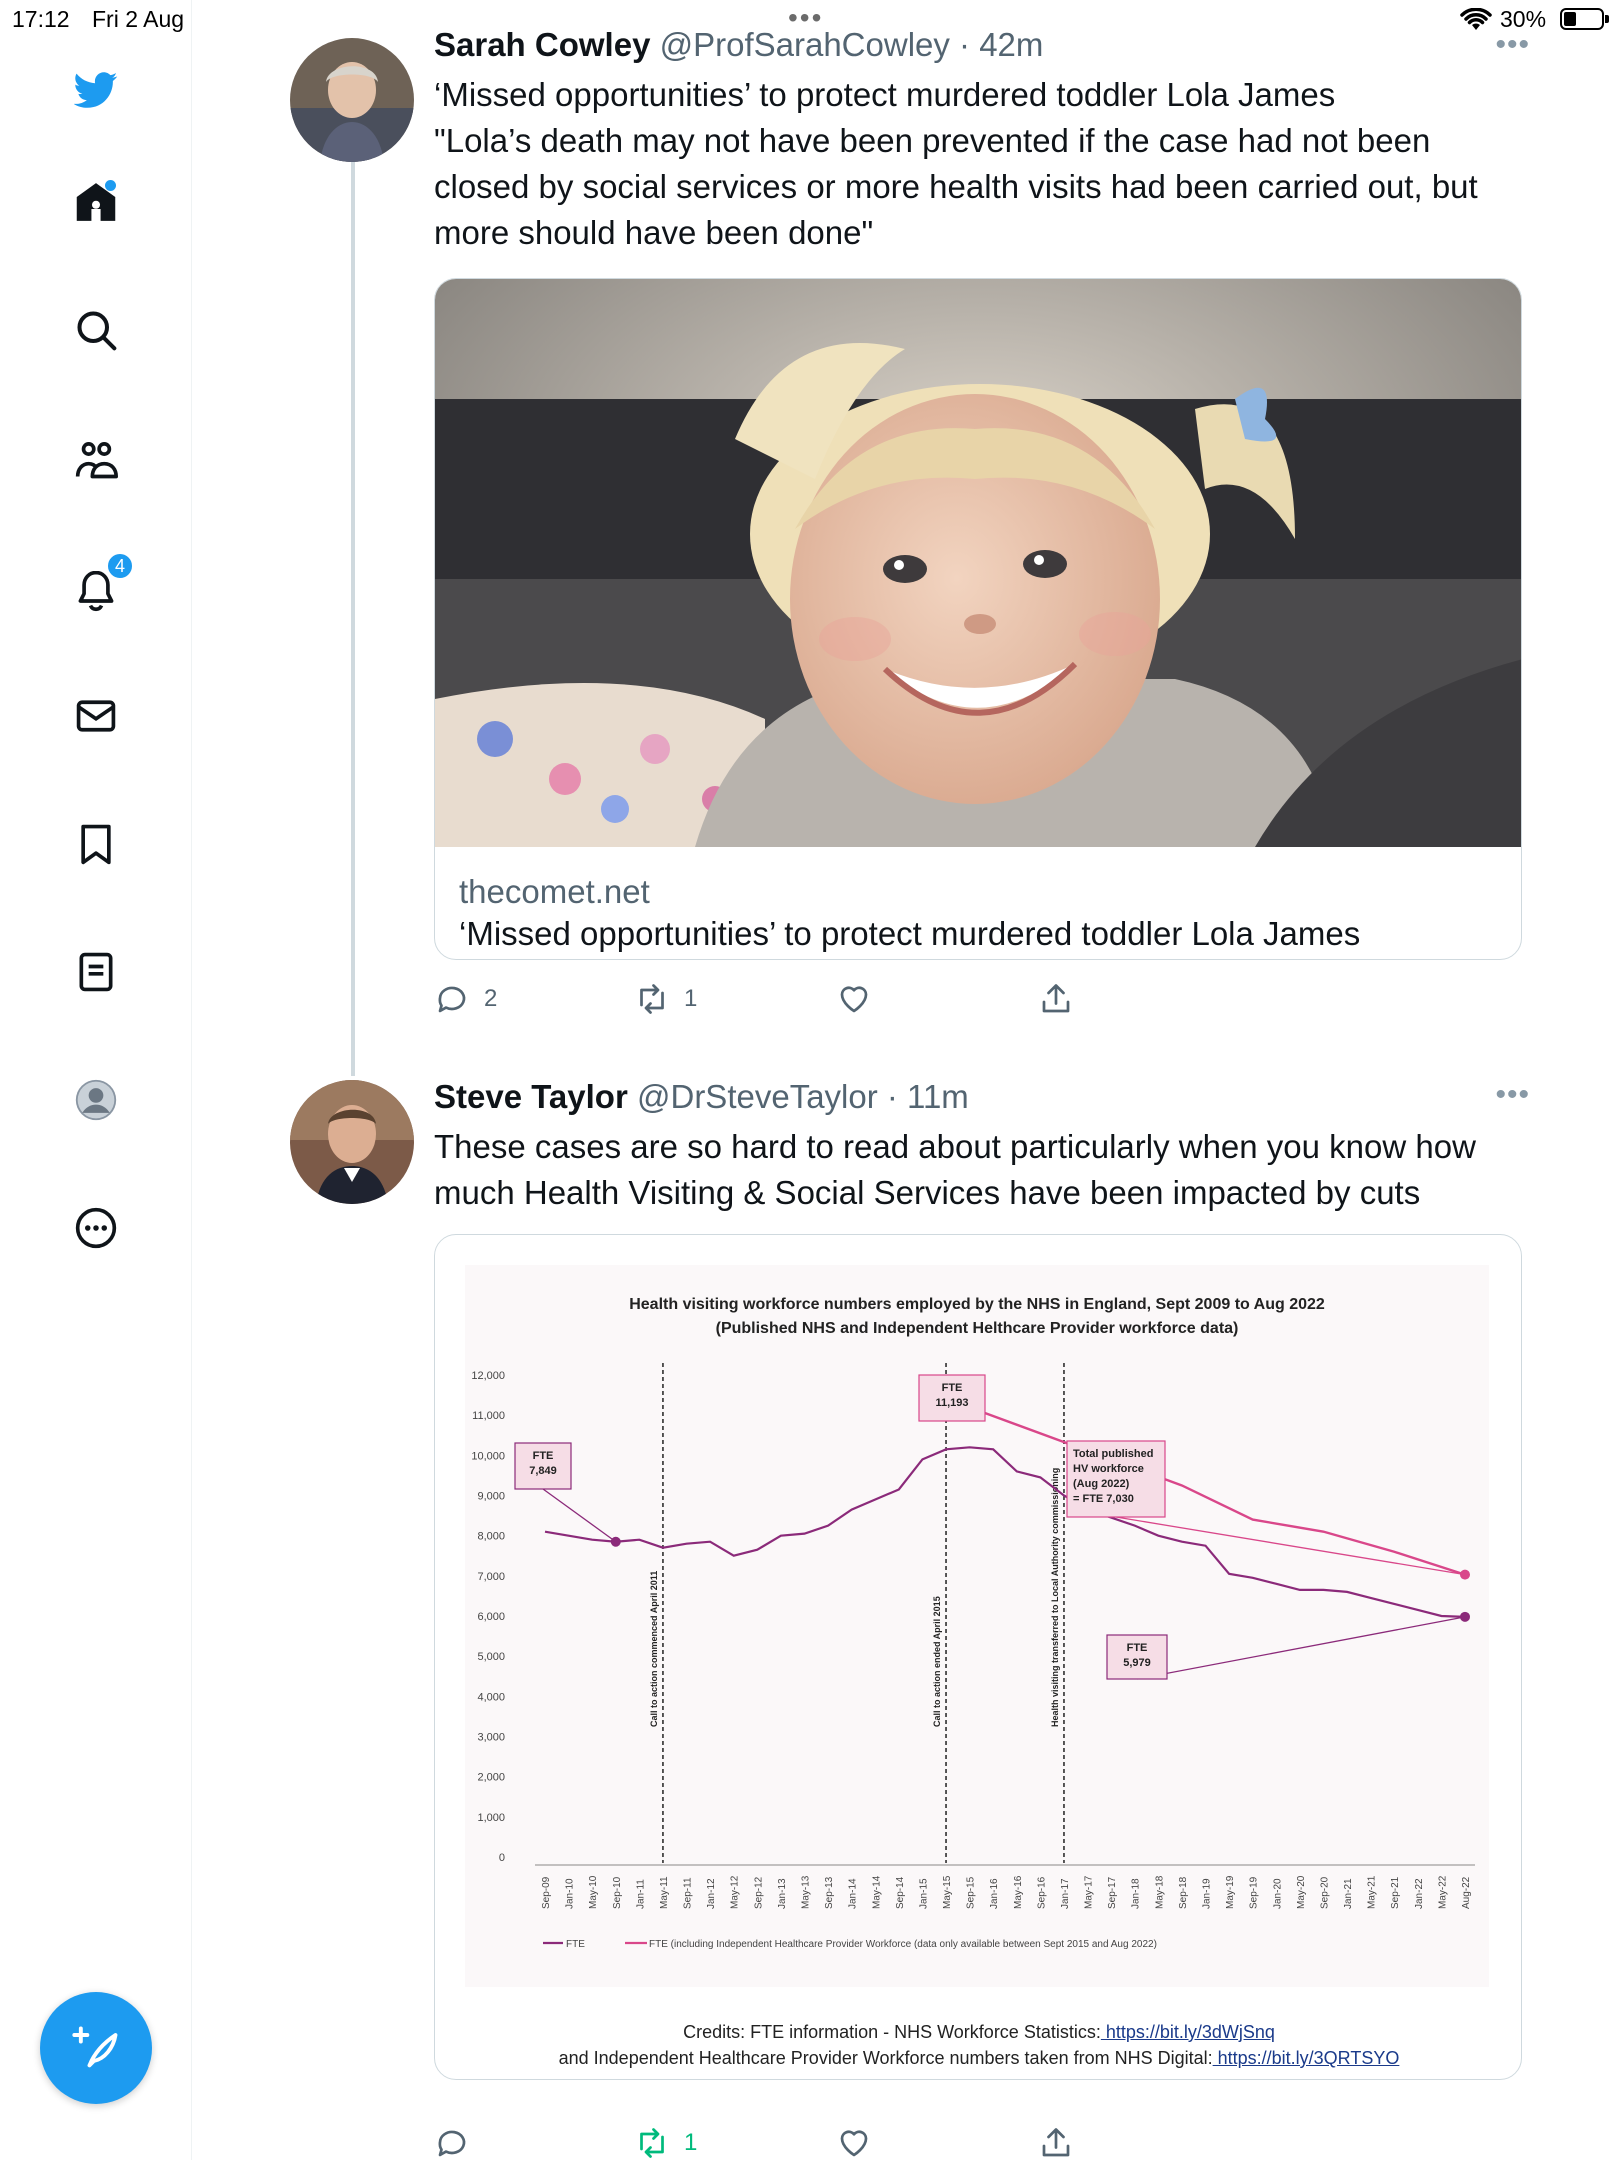 Image resolution: width=1620 pixels, height=2160 pixels. What do you see at coordinates (491, 1617) in the screenshot?
I see `y-tick-label: 6,000` at bounding box center [491, 1617].